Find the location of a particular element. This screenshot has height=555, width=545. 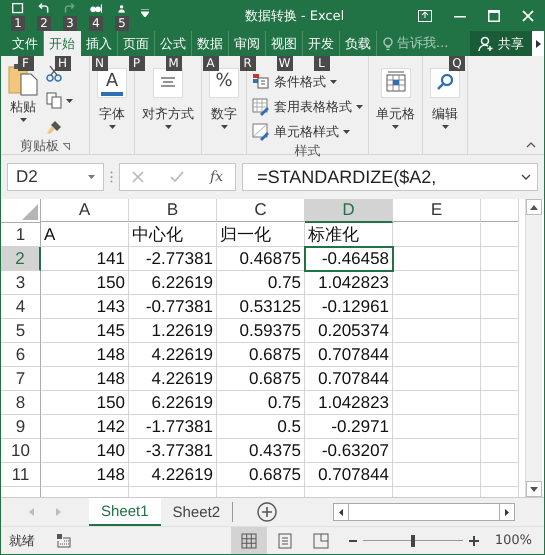

table-cell: -0.12961 is located at coordinates (349, 307).